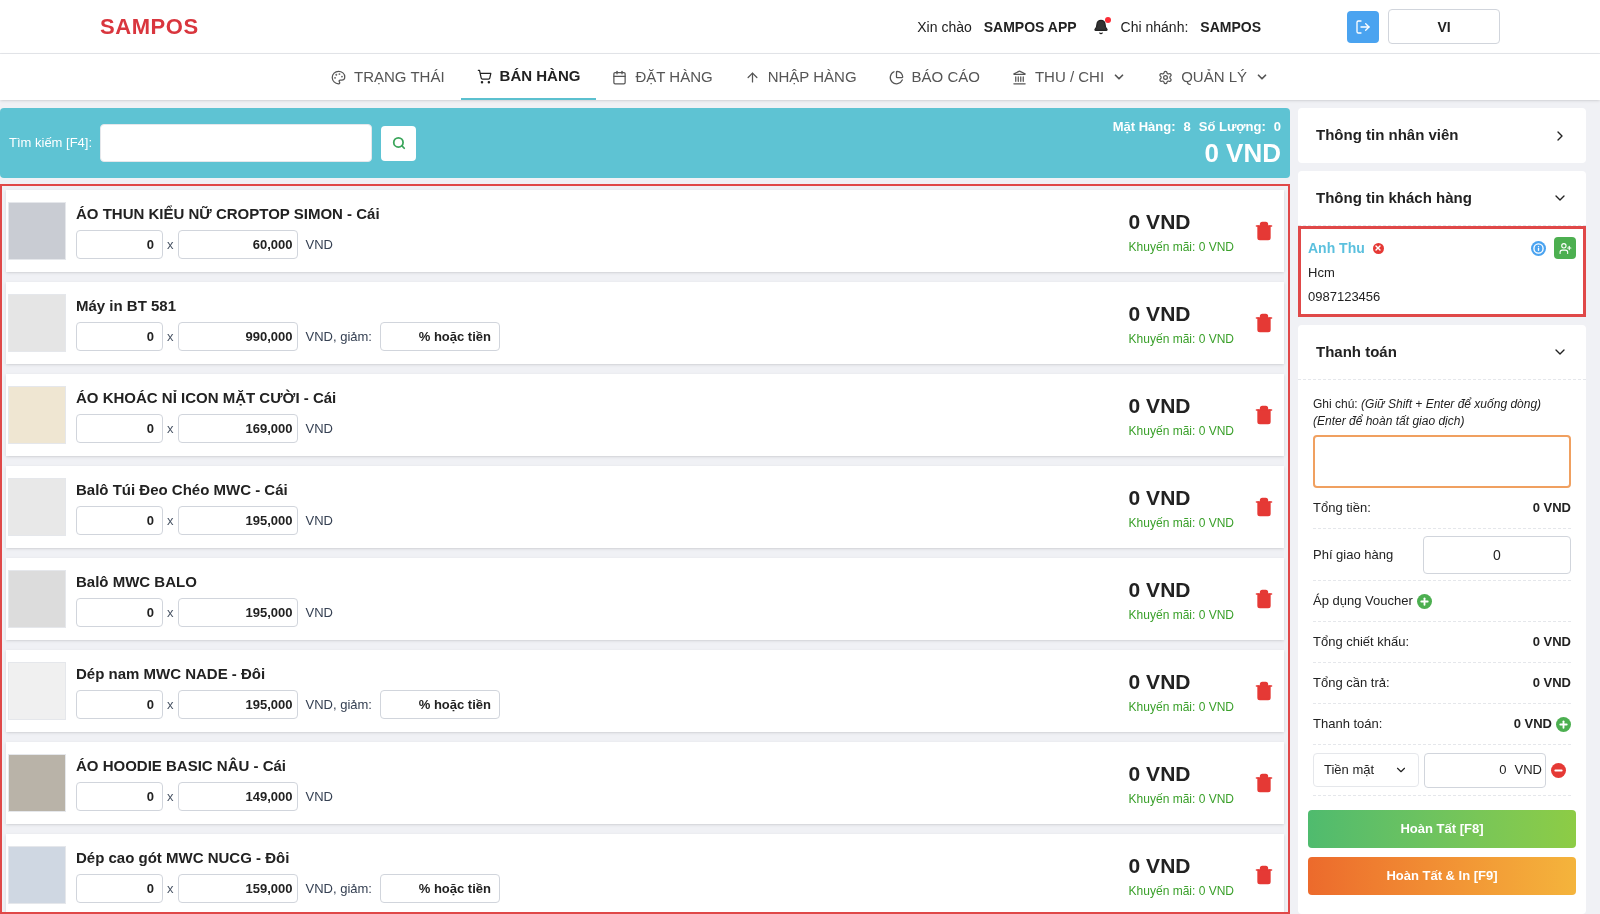  Describe the element at coordinates (1442, 198) in the screenshot. I see `customer-panel-header: Thông tin khách hàng` at that location.